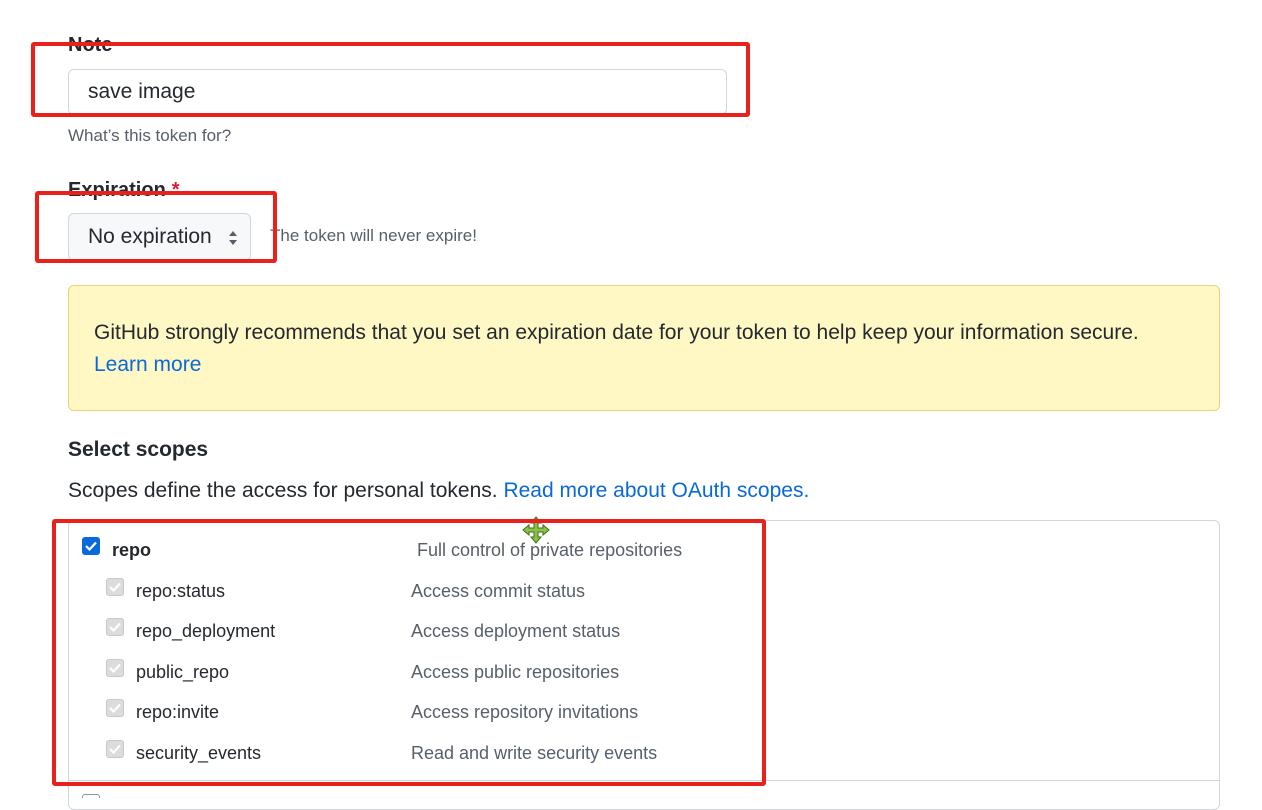 The width and height of the screenshot is (1262, 810). I want to click on scope-desc-repo-deployment: Access deployment status, so click(516, 631).